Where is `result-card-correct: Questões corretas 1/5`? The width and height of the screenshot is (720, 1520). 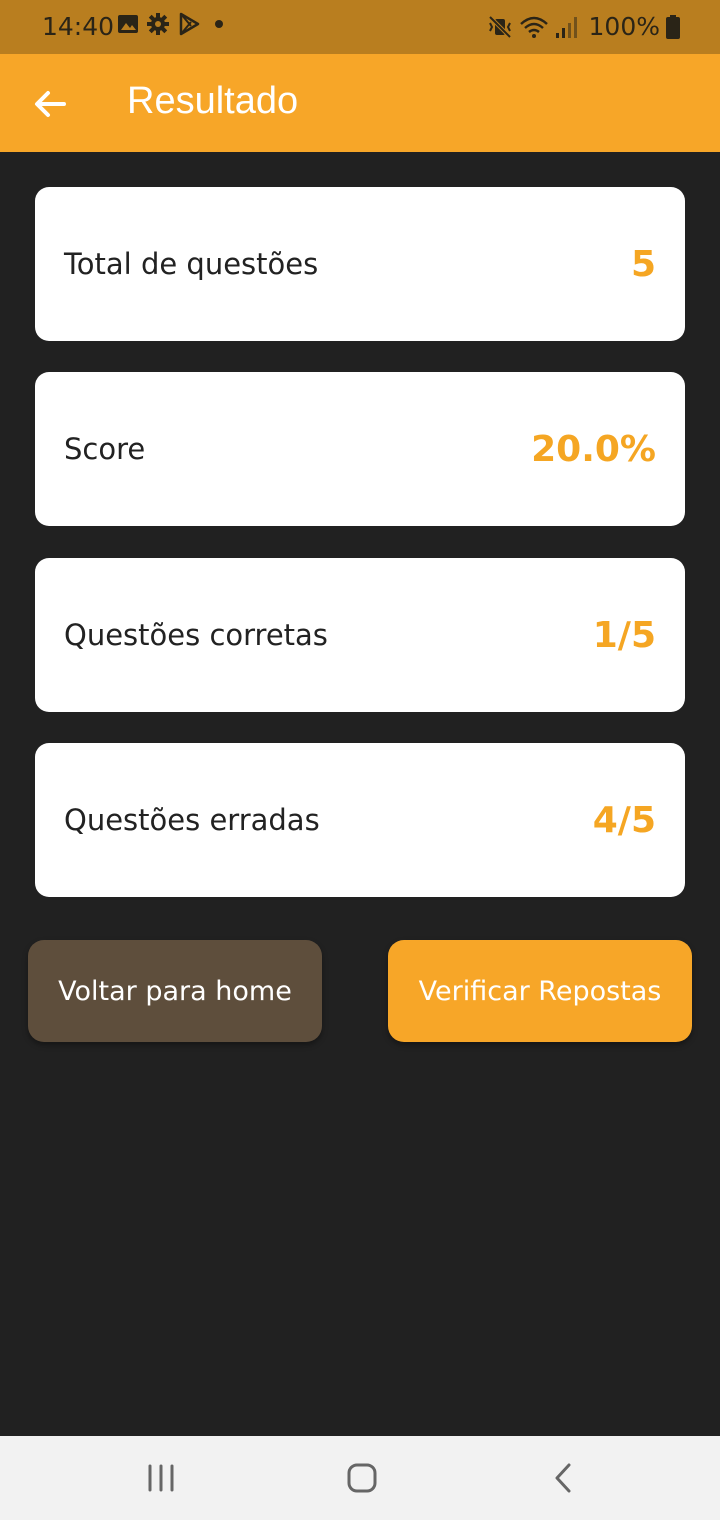
result-card-correct: Questões corretas 1/5 is located at coordinates (360, 635).